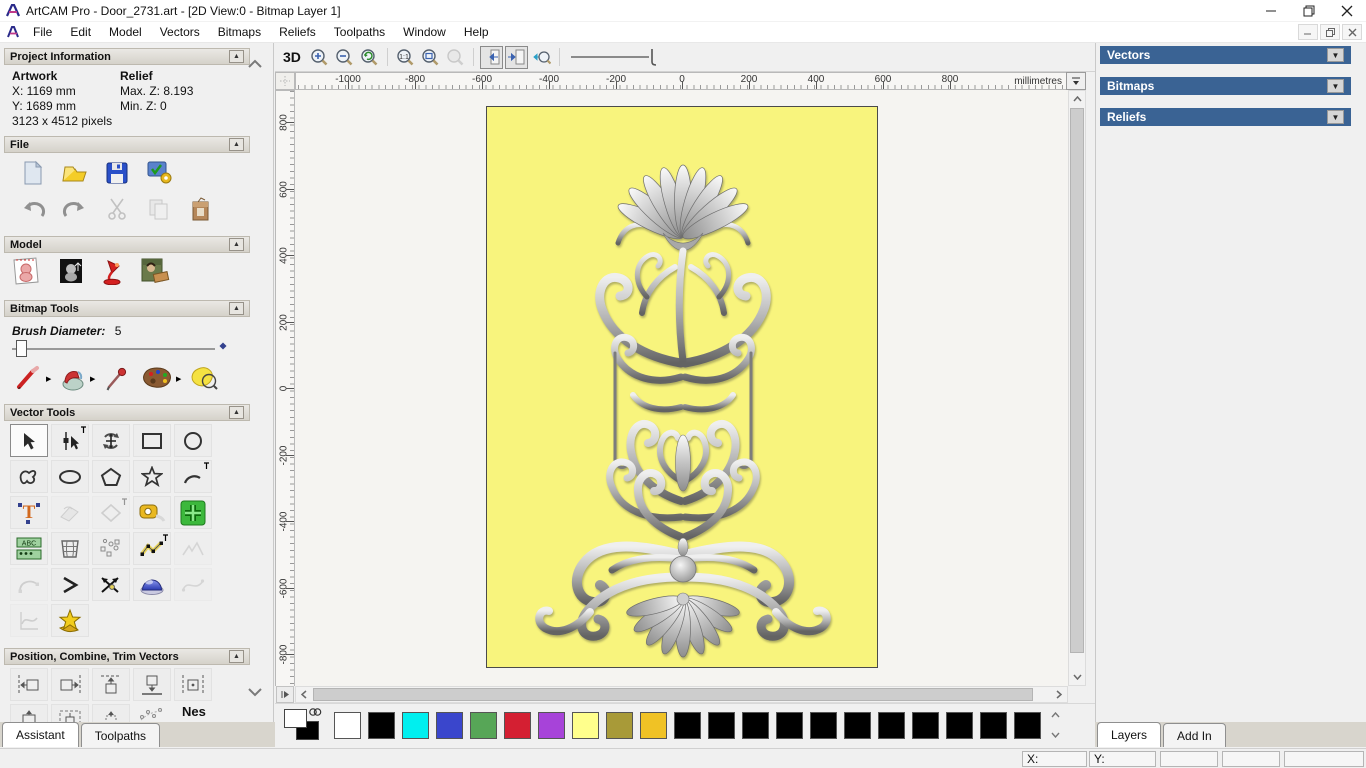 The image size is (1366, 768). I want to click on zoom-out-icon, so click(344, 57).